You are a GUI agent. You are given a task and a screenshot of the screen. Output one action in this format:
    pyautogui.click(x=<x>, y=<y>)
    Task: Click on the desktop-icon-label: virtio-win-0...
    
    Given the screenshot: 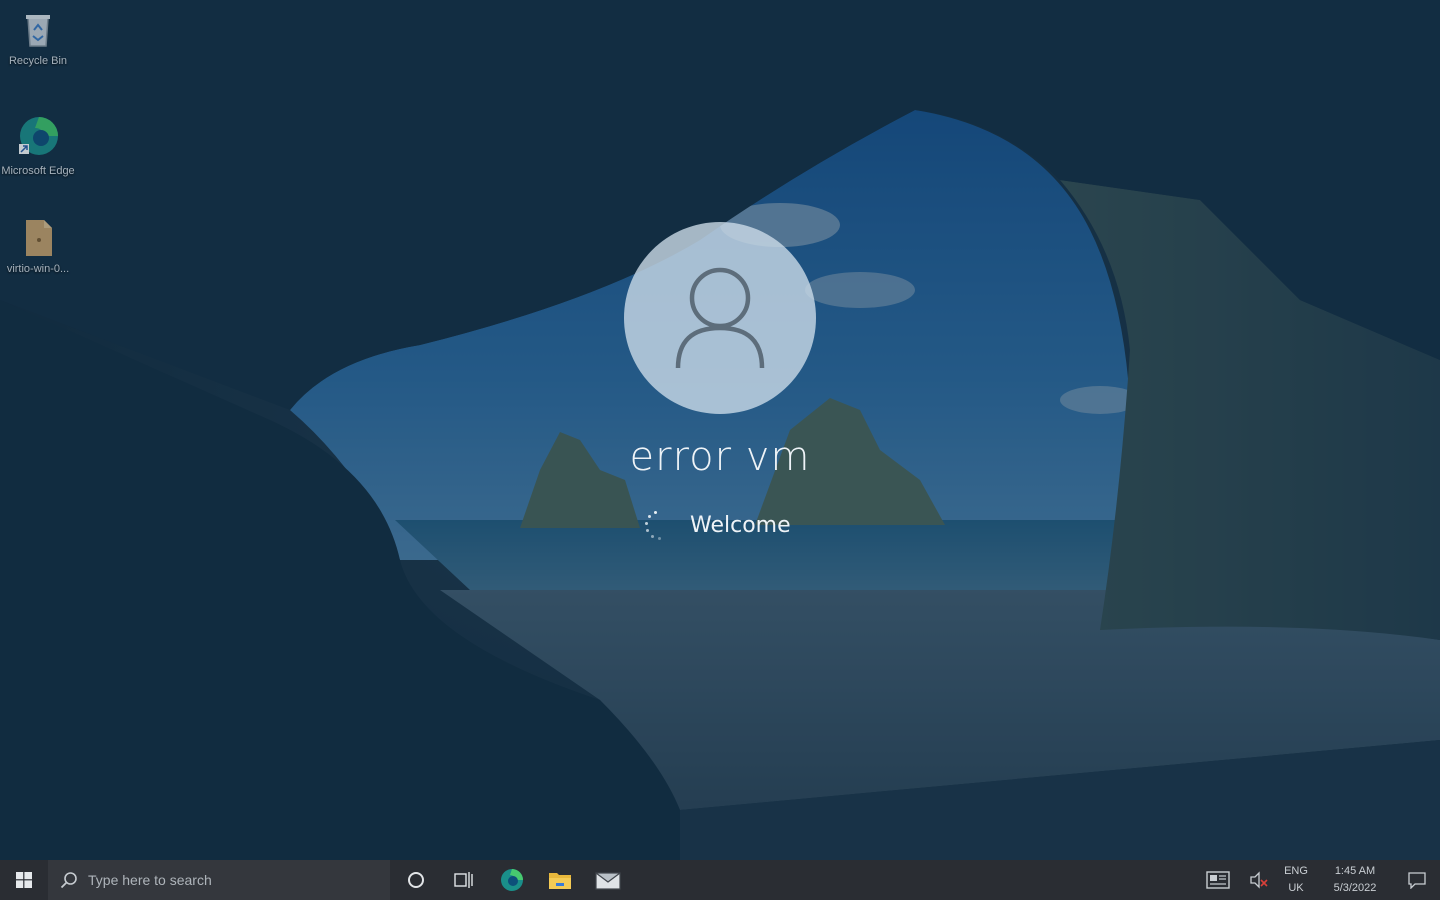 What is the action you would take?
    pyautogui.click(x=38, y=269)
    